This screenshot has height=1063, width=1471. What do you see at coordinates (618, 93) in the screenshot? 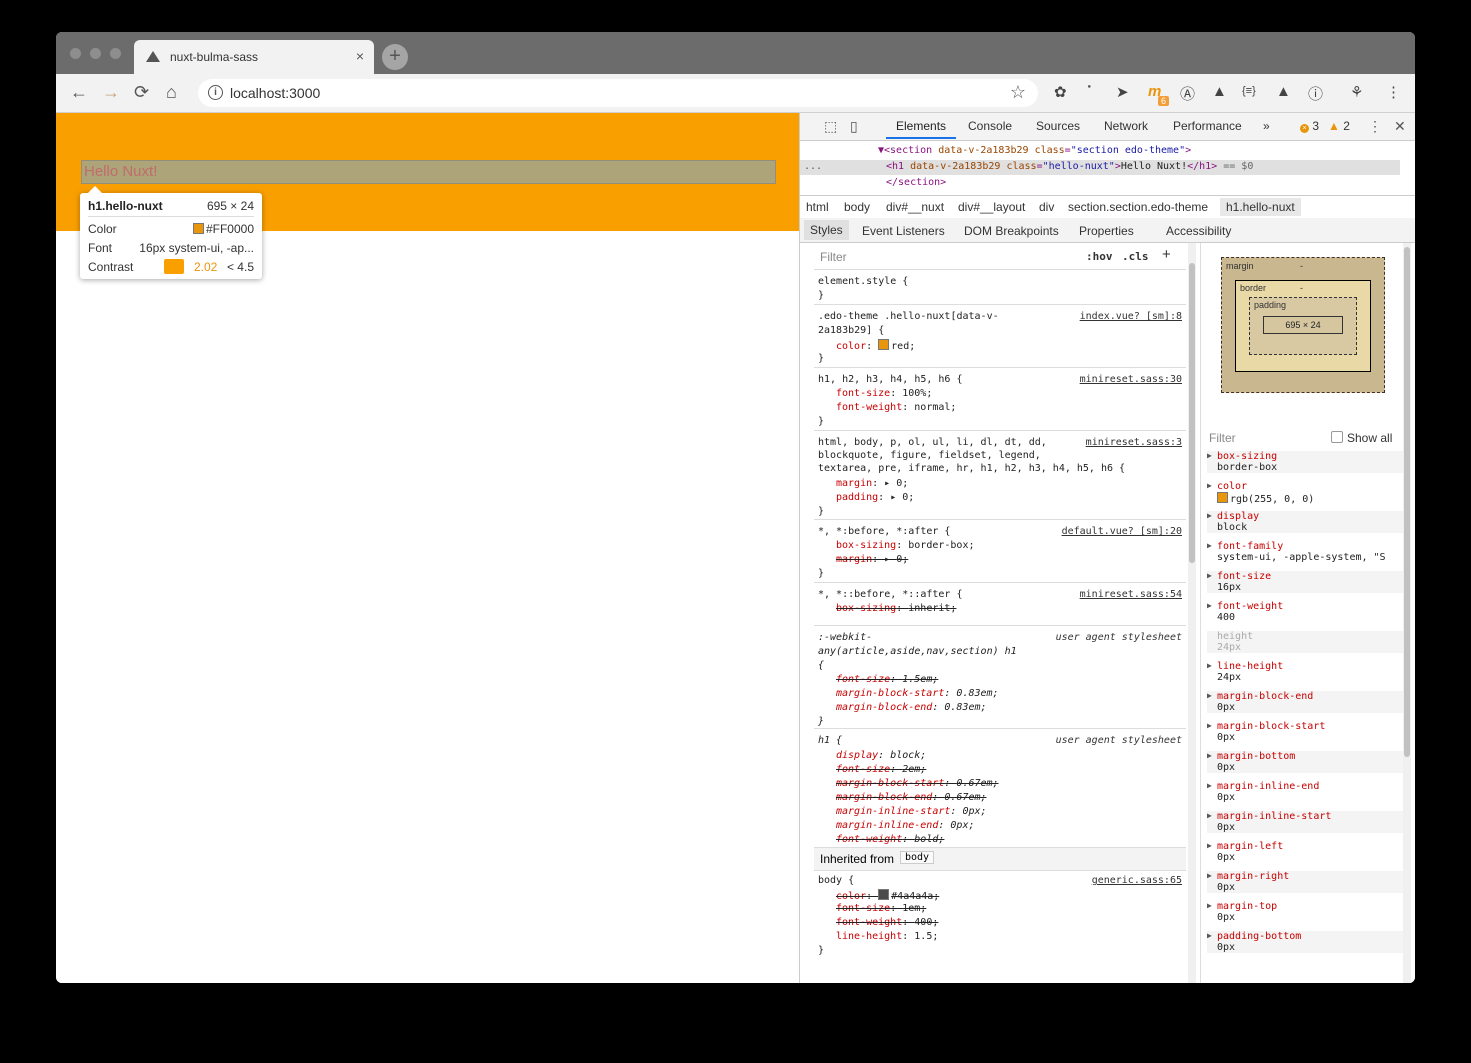
I see `address-bar: i localhost:3000 ☆` at bounding box center [618, 93].